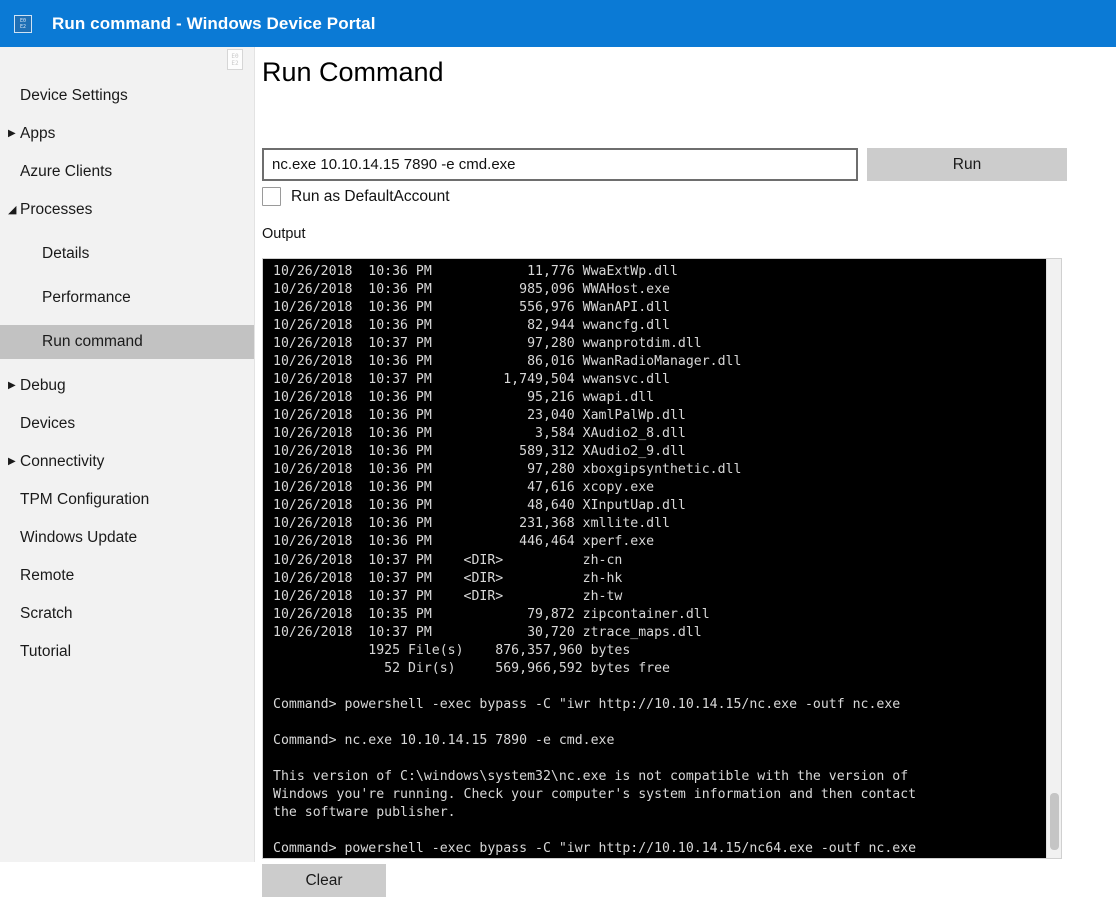 The height and width of the screenshot is (897, 1116). I want to click on run-as-default-account-row: Run as DefaultAccount, so click(356, 196).